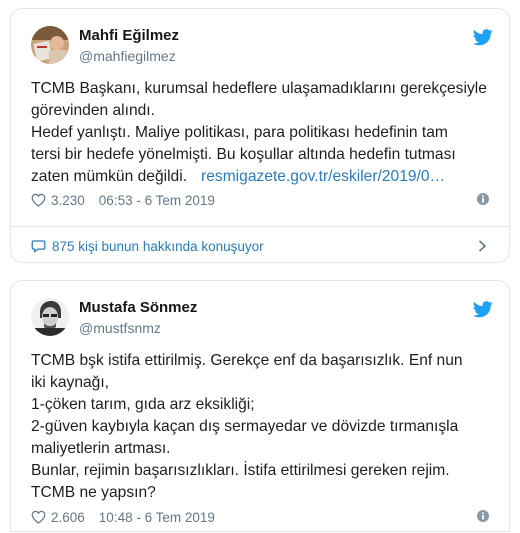  I want to click on tweet-text-line: maliyetlerin artması., so click(101, 448).